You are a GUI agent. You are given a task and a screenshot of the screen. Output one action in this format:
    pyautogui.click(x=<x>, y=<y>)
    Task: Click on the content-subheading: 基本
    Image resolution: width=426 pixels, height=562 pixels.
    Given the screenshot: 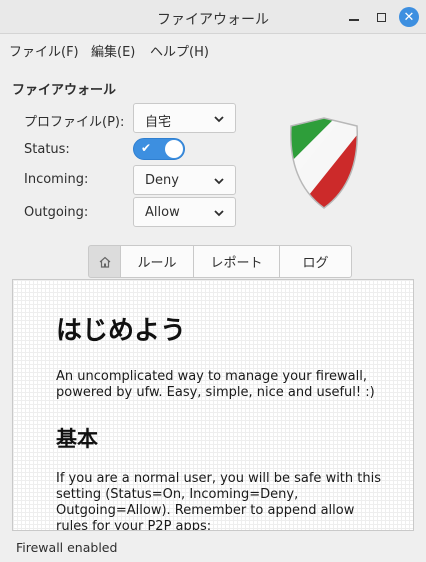 What is the action you would take?
    pyautogui.click(x=77, y=439)
    